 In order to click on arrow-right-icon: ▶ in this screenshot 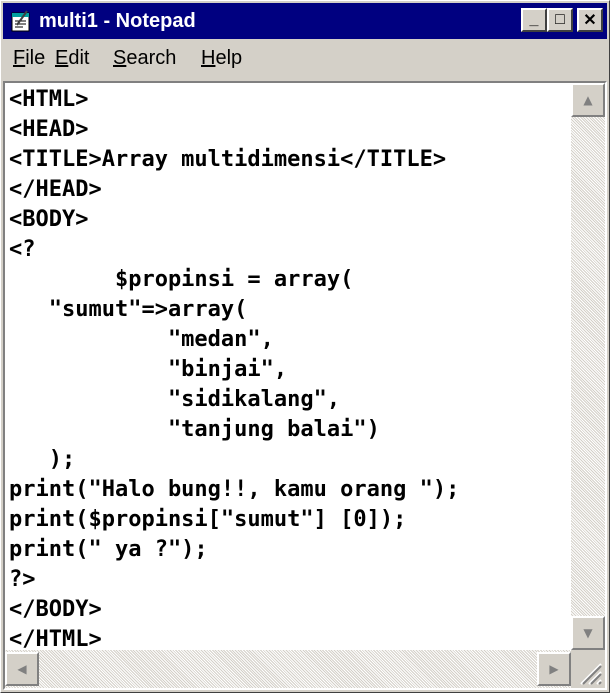, I will do `click(554, 669)`.